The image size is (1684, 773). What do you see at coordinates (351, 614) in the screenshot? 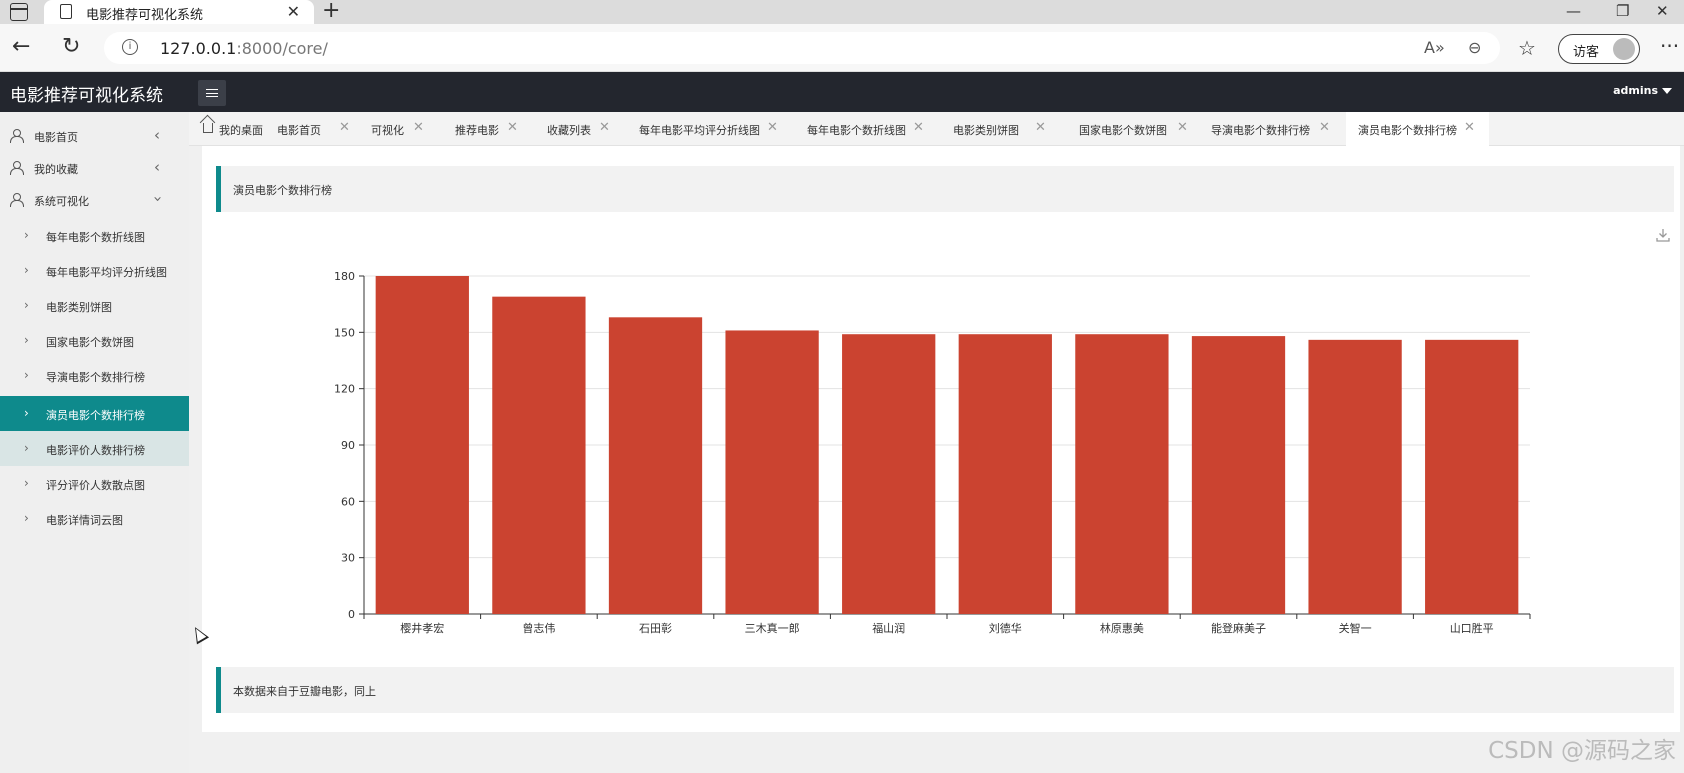
I see `y-tick-label: 0` at bounding box center [351, 614].